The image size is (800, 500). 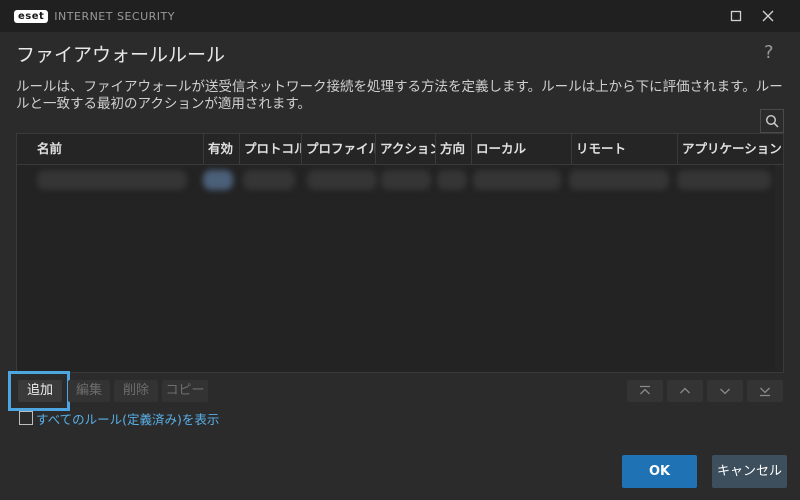 I want to click on move-down-button, so click(x=725, y=391).